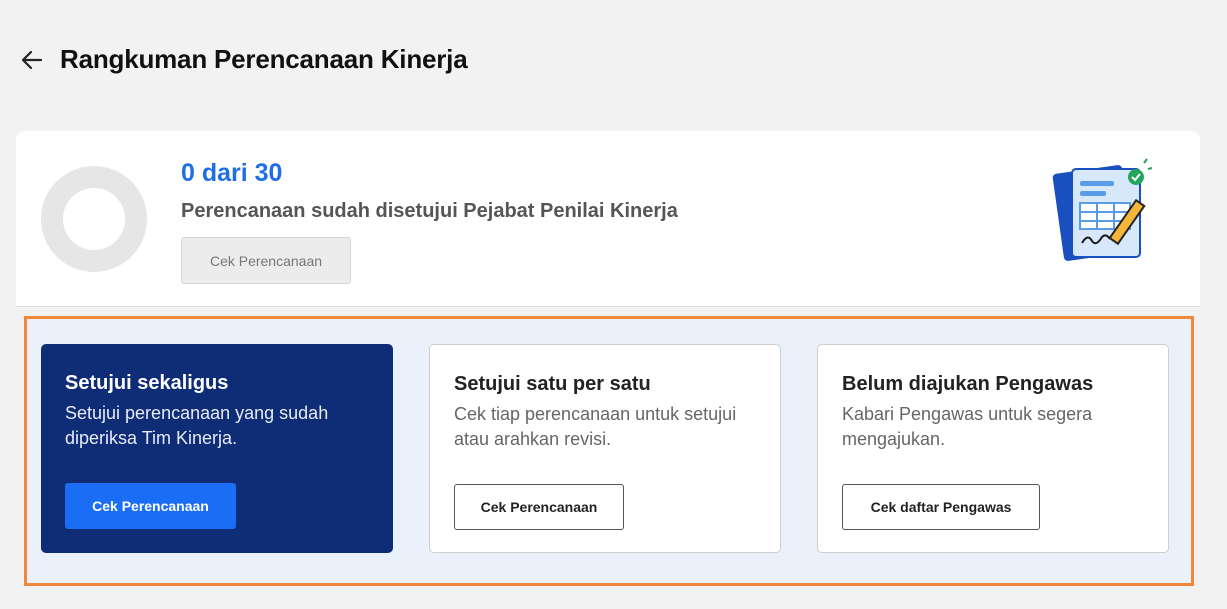 This screenshot has height=609, width=1227. What do you see at coordinates (232, 173) in the screenshot?
I see `summary-count: 0 dari 30` at bounding box center [232, 173].